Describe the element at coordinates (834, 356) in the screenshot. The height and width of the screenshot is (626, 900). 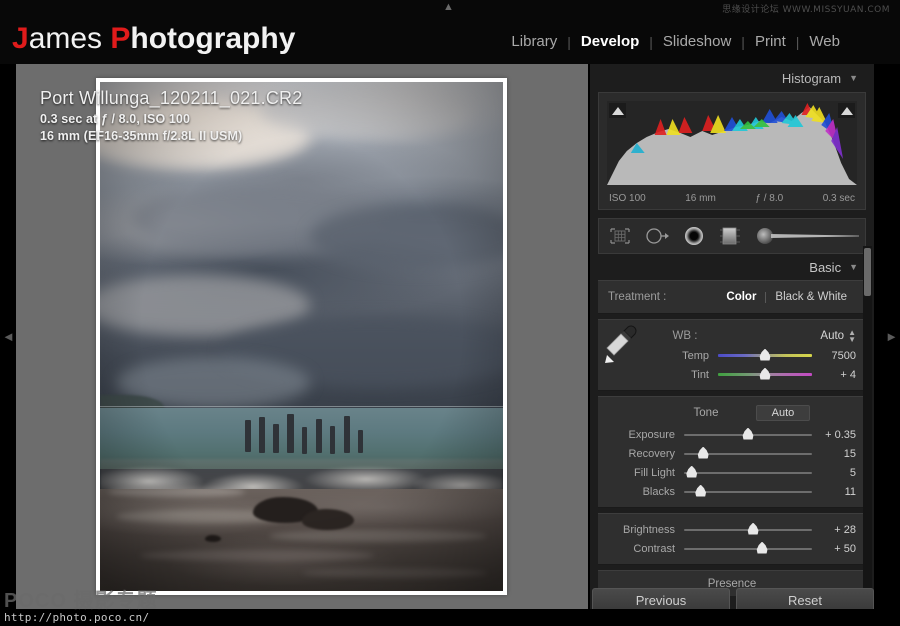
I see `slider-value-temp: 7500` at that location.